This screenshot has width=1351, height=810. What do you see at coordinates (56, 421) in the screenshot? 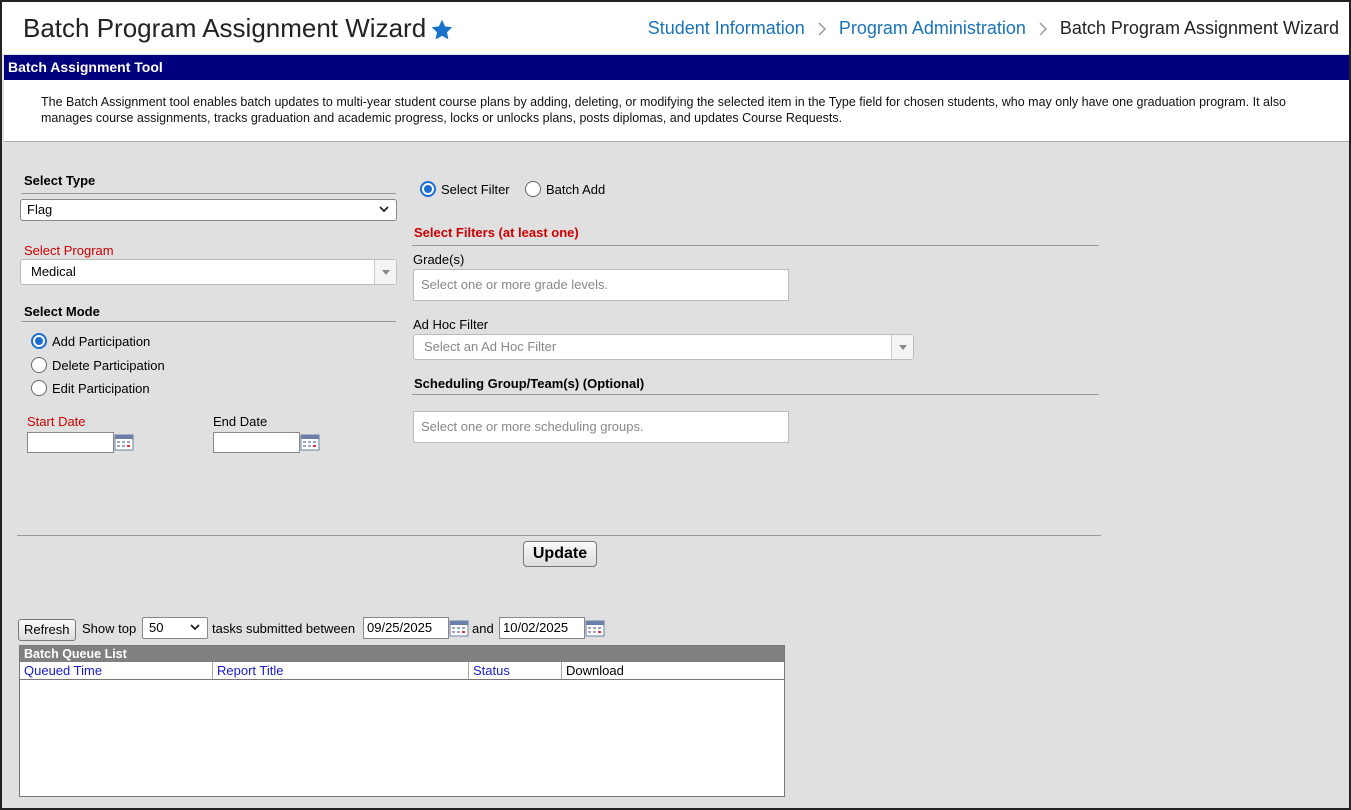
I see `start-date-label: Start Date` at bounding box center [56, 421].